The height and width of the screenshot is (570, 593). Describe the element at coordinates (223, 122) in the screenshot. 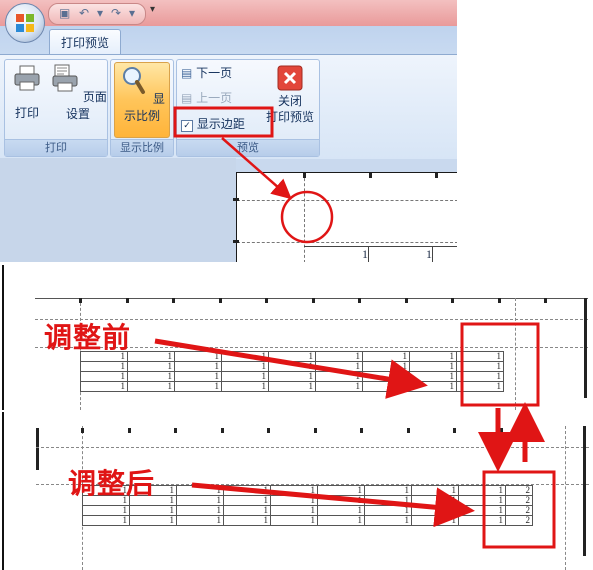

I see `highlight-box-show-margins` at that location.